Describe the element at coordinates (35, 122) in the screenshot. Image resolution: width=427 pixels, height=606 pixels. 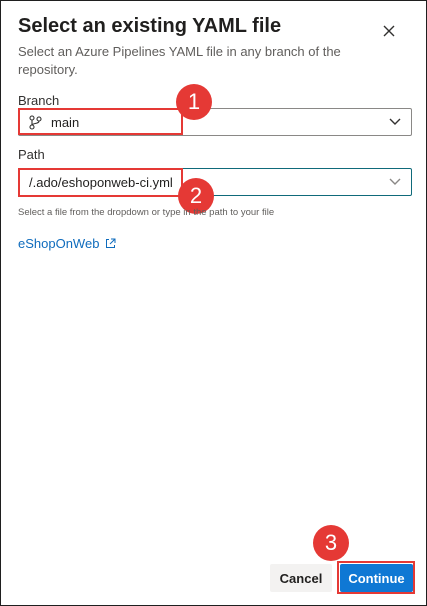
I see `branch-icon` at that location.